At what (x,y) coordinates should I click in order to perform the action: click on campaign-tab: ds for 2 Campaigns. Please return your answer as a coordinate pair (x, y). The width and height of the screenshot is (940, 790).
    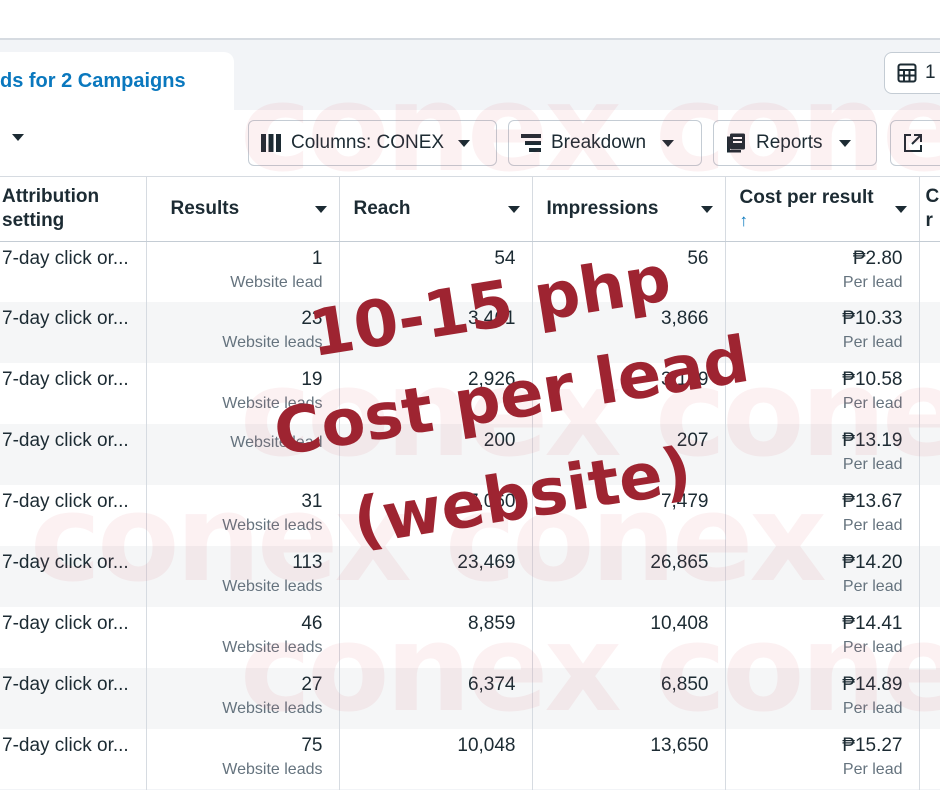
    Looking at the image, I should click on (117, 81).